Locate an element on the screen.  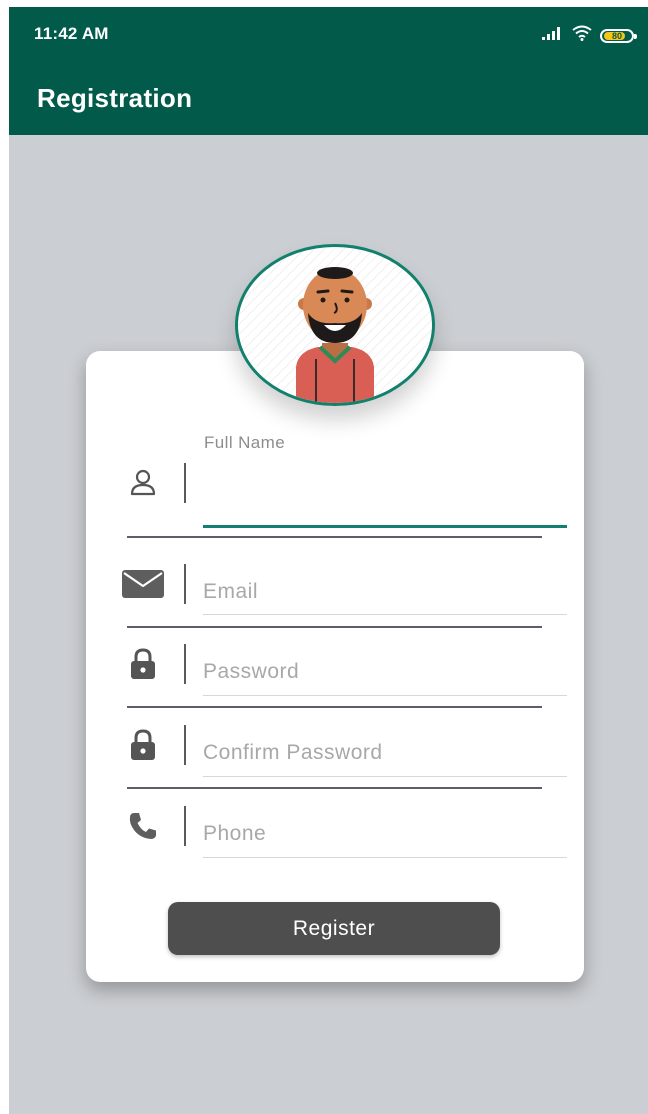
full-name-underline is located at coordinates (385, 526).